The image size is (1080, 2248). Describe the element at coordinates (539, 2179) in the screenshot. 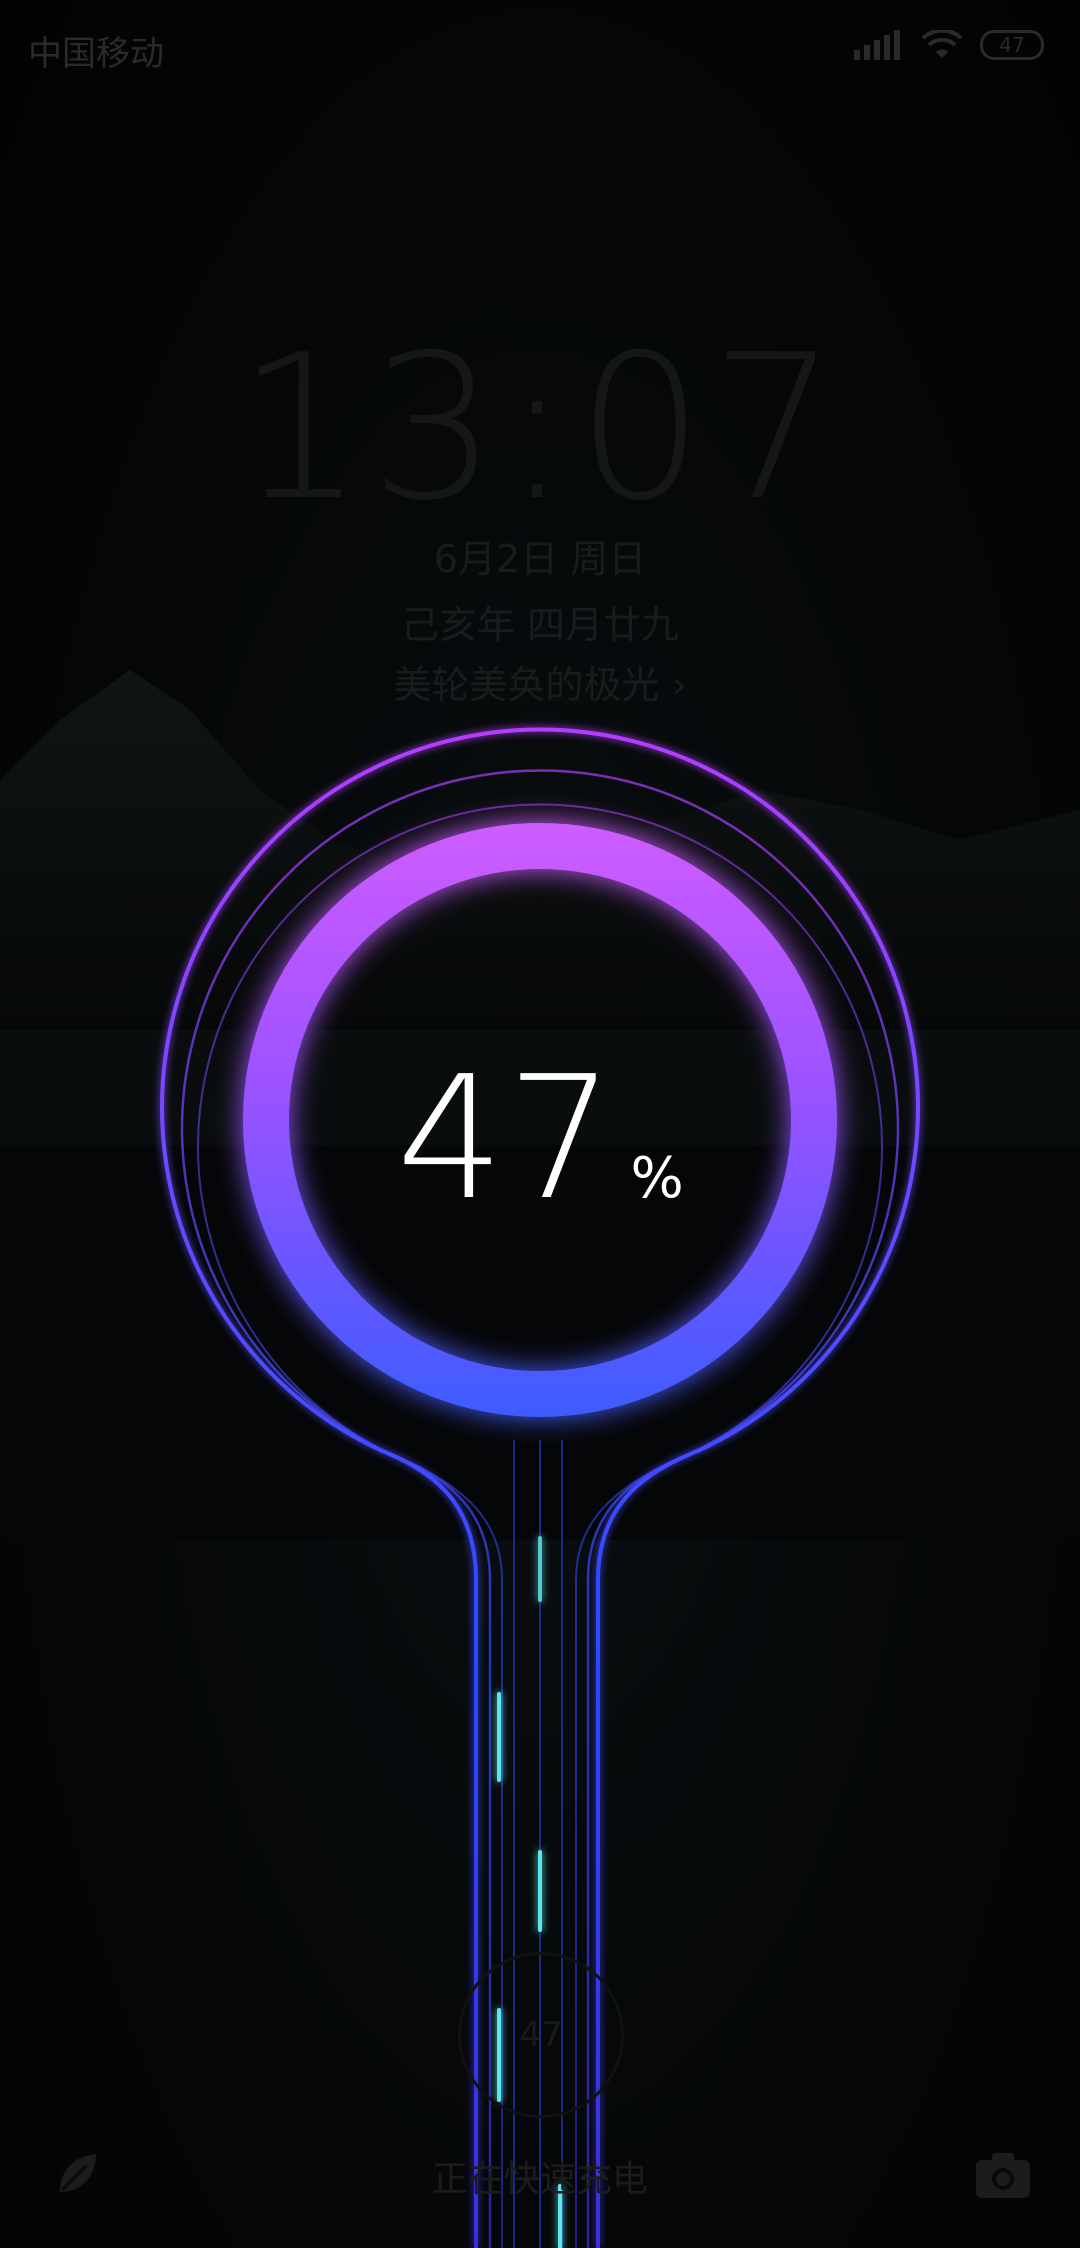

I see `charging-status-text: 正在快速充电` at that location.